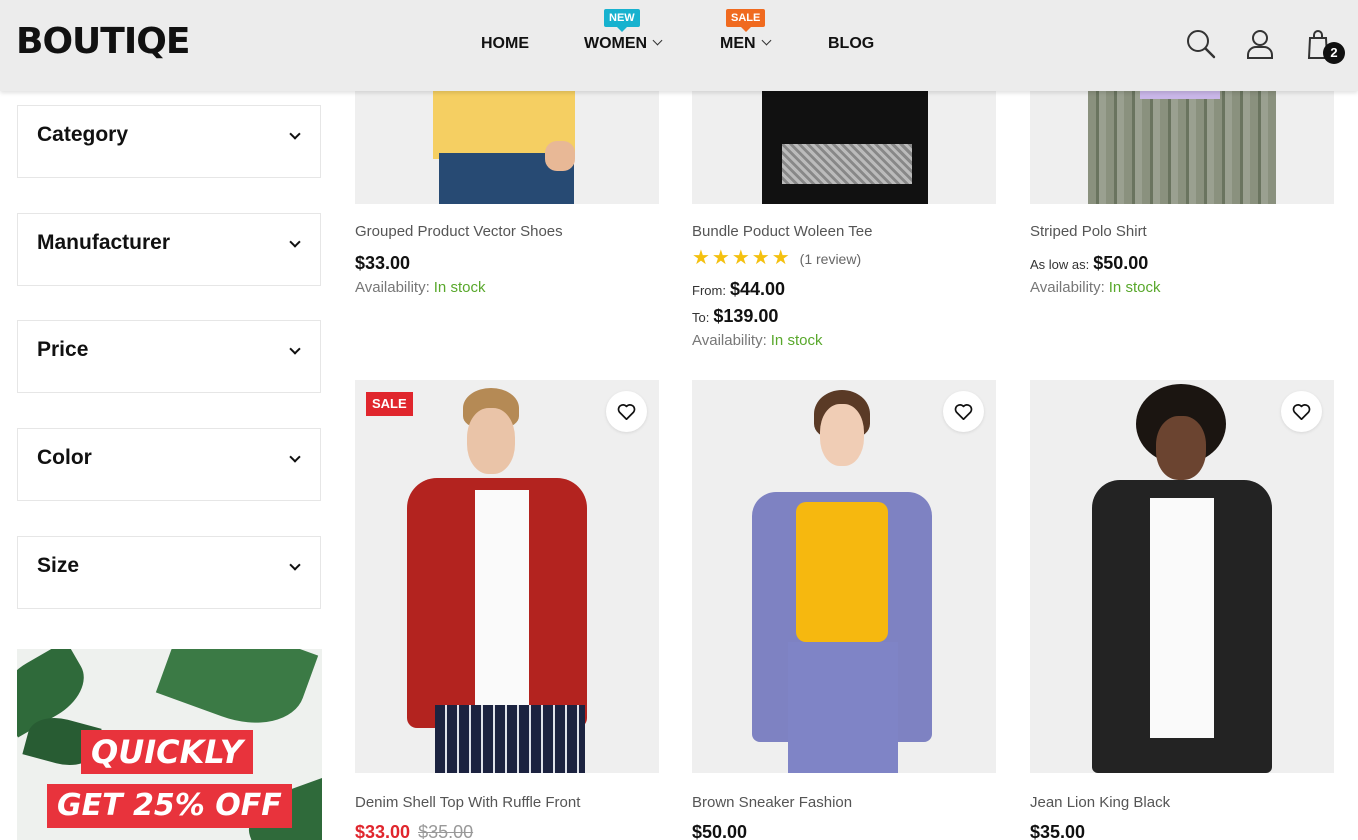  Describe the element at coordinates (1088, 231) in the screenshot. I see `product-name: Striped Polo Shirt` at that location.